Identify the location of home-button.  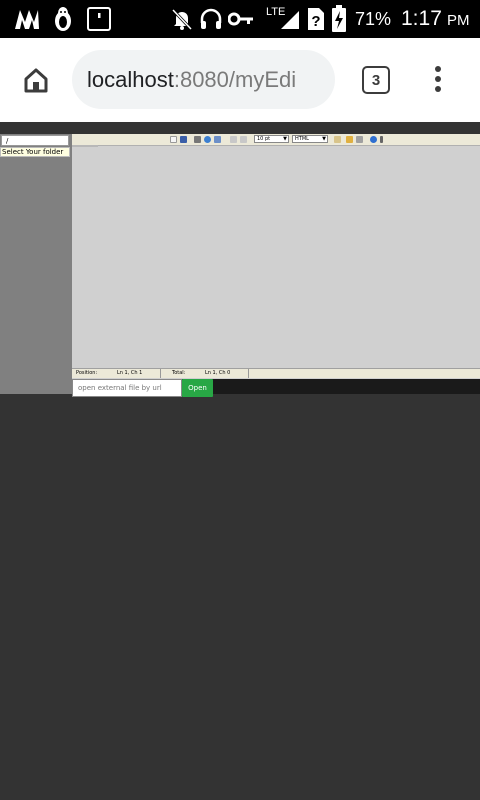
(36, 80).